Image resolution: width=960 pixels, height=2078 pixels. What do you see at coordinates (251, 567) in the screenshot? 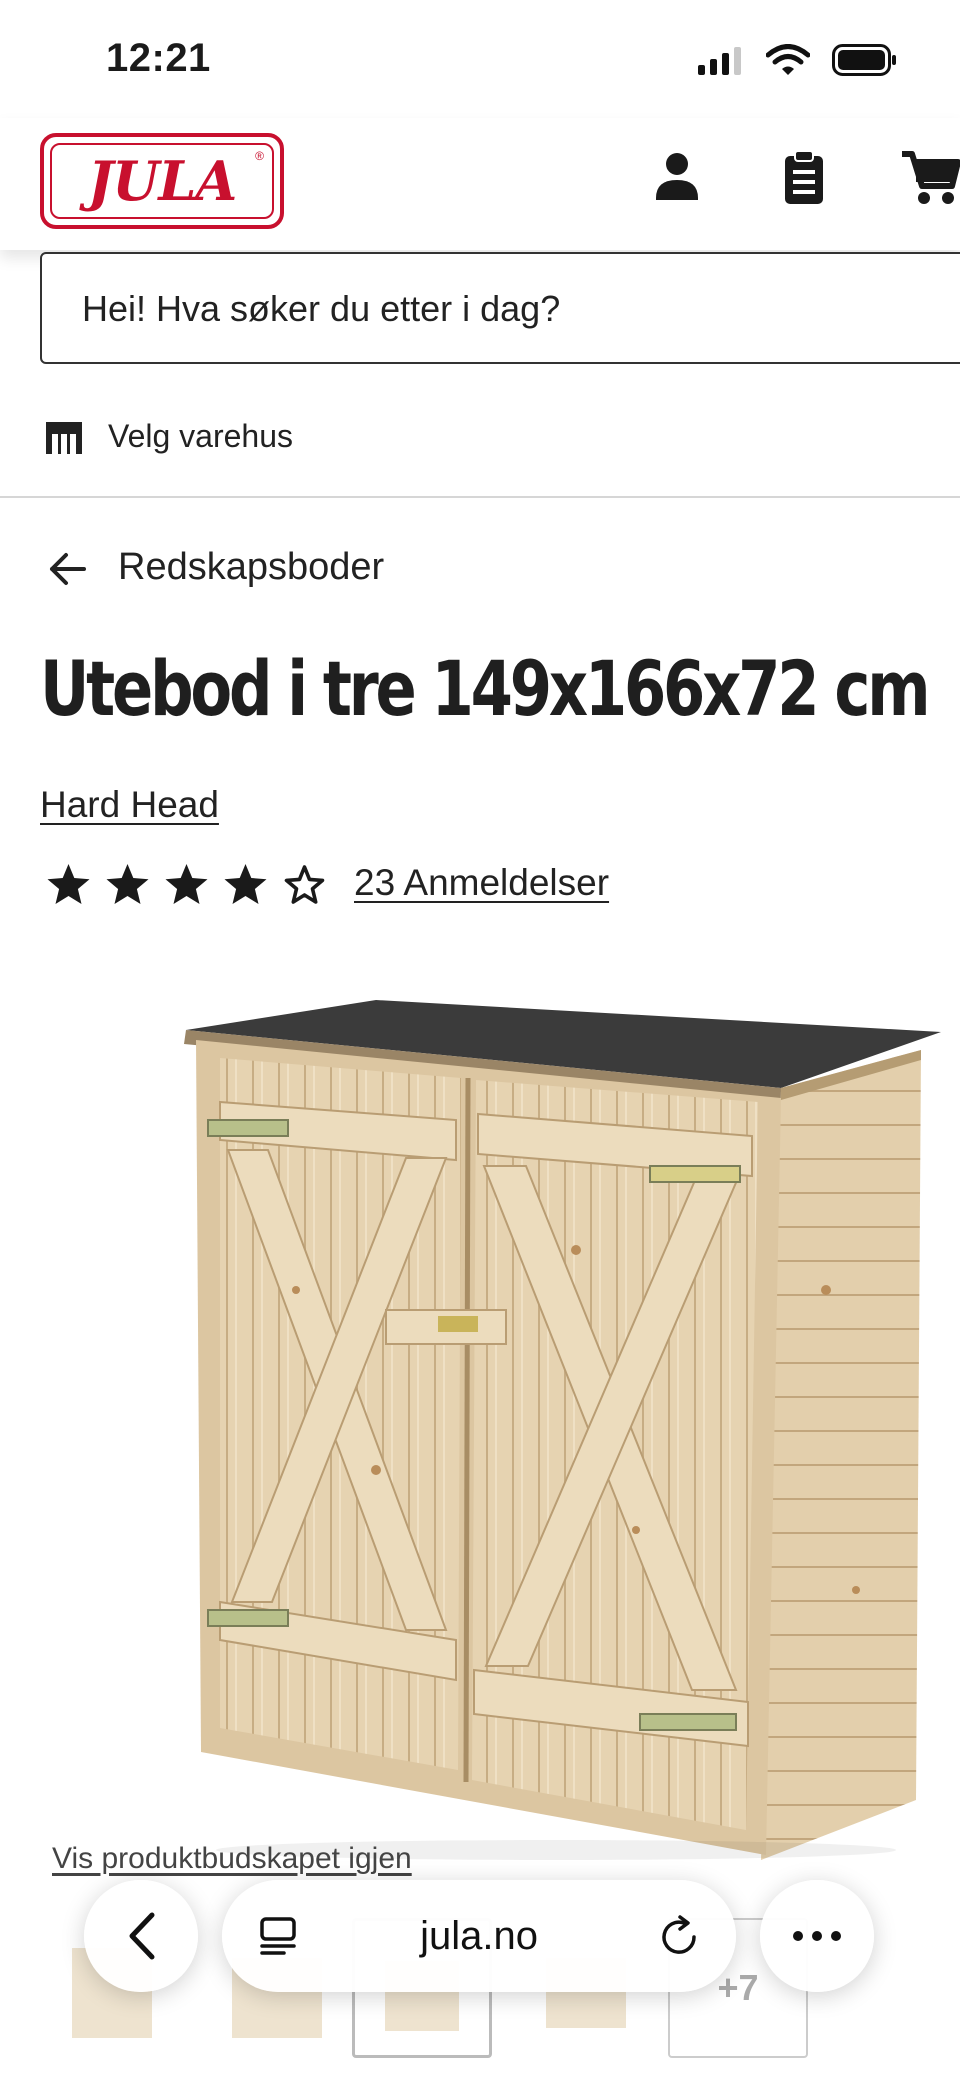
I see `breadcrumb-link: Redskapsboder` at bounding box center [251, 567].